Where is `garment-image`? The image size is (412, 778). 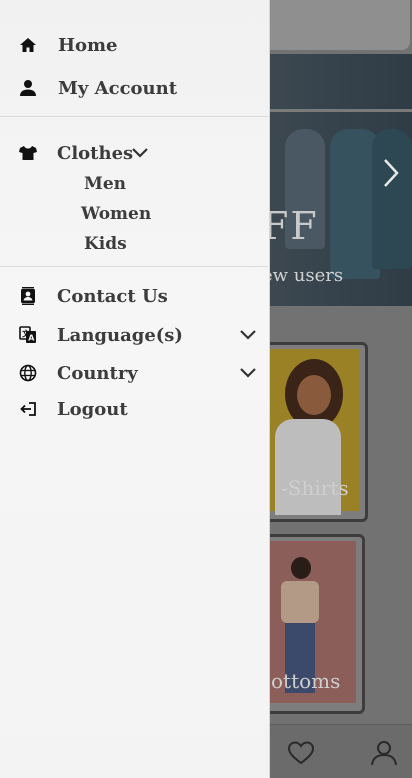 garment-image is located at coordinates (392, 199).